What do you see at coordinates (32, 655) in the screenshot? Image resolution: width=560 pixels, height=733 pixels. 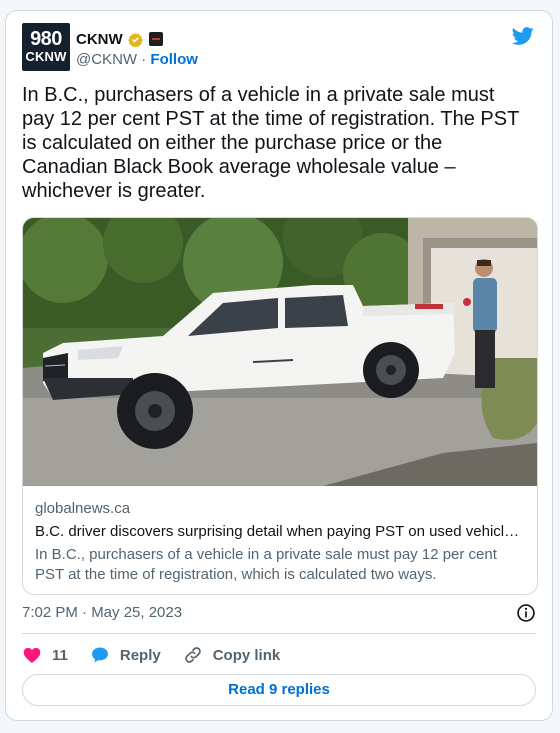 I see `heart-icon` at bounding box center [32, 655].